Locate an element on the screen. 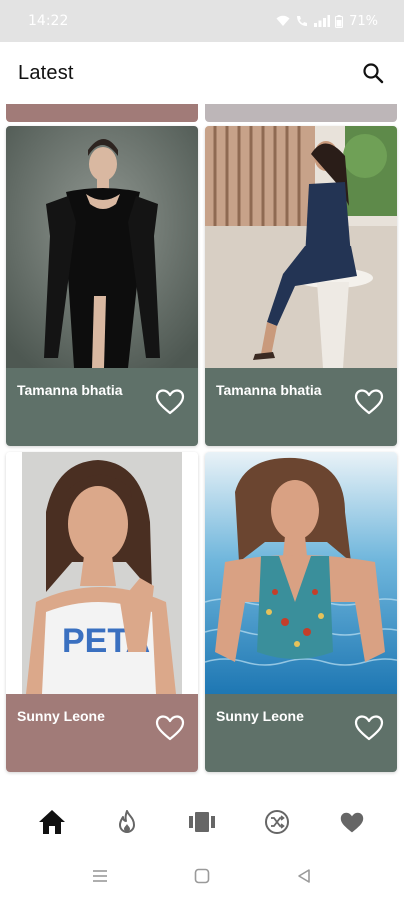 This screenshot has height=900, width=404. heart-icon is located at coordinates (352, 822).